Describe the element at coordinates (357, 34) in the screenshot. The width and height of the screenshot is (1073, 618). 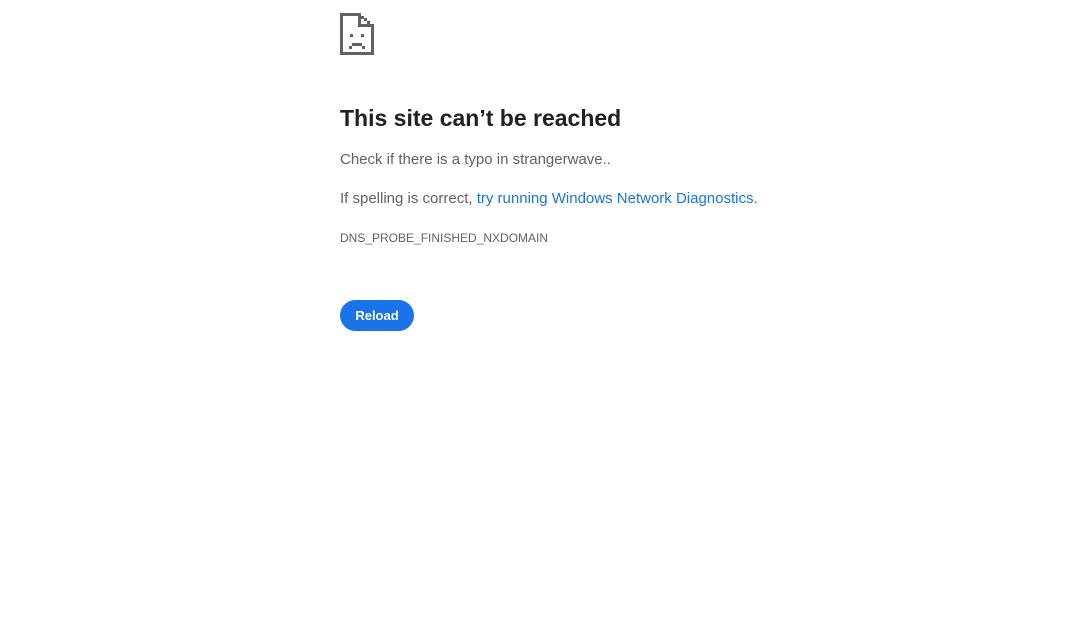
I see `sad-document-icon` at that location.